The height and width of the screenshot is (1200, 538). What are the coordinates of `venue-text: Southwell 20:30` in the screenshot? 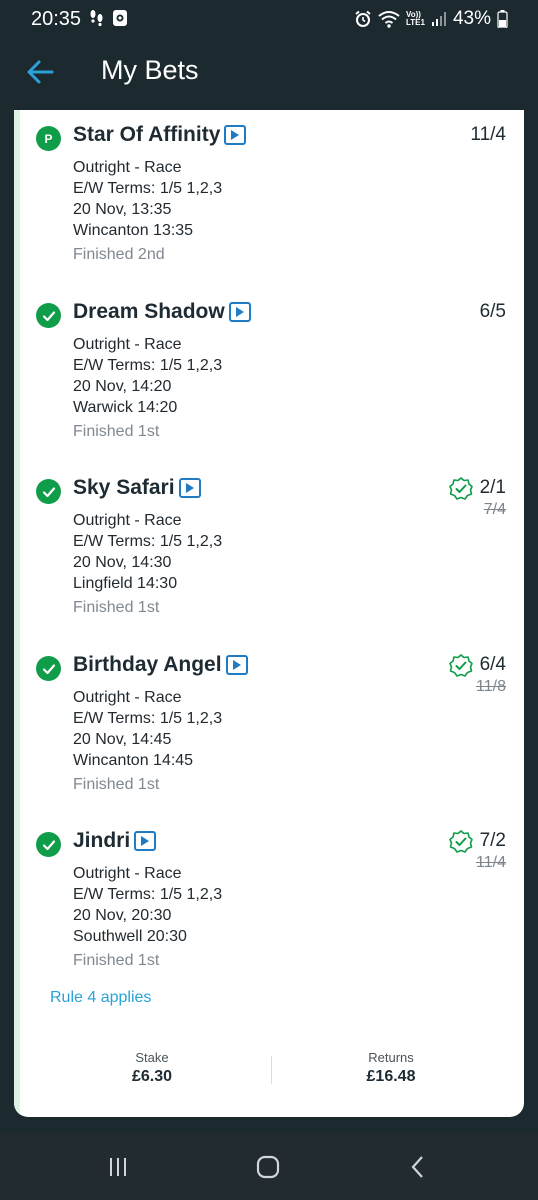 It's located at (130, 936).